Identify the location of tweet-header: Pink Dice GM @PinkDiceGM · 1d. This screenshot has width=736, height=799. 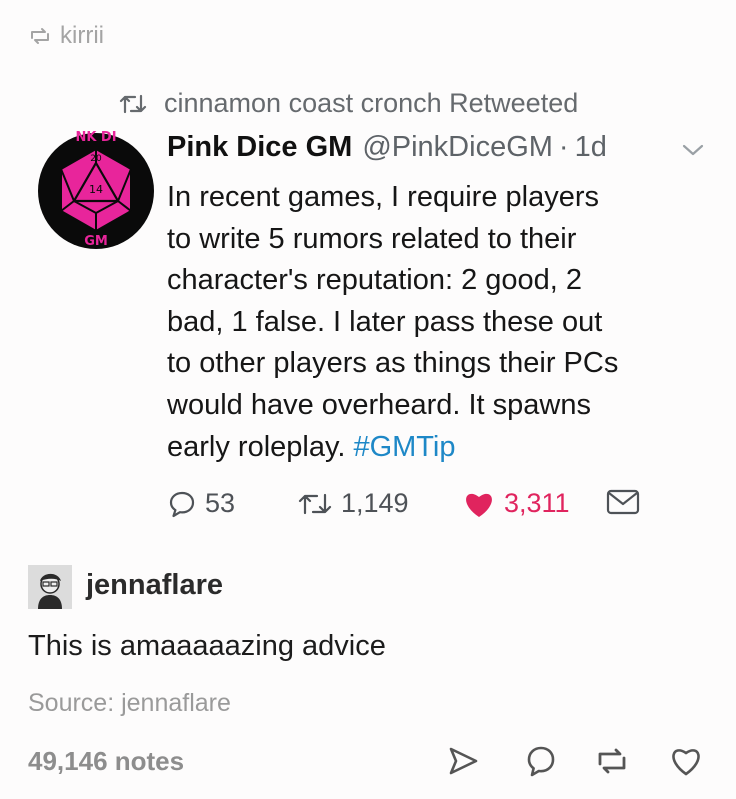
(387, 147).